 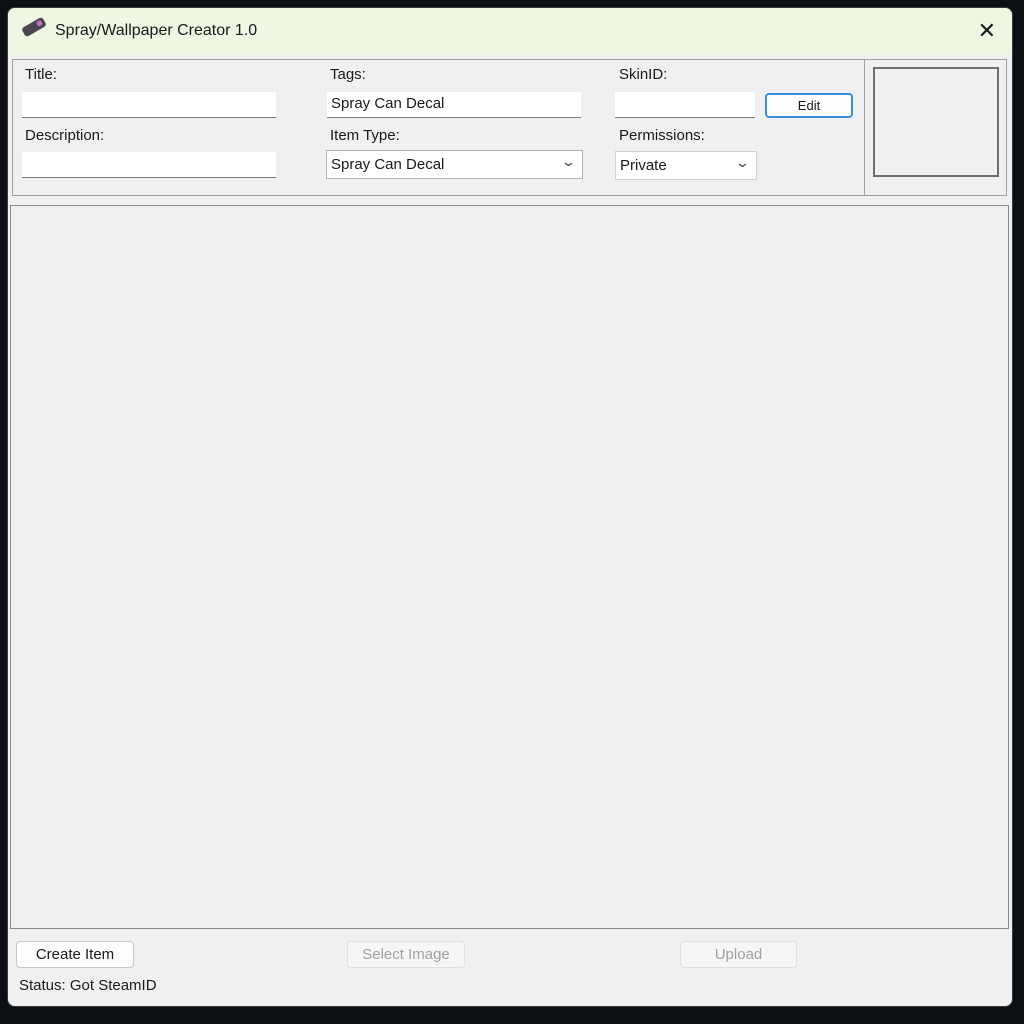 I want to click on permissions-select: Private ⌄, so click(x=686, y=165).